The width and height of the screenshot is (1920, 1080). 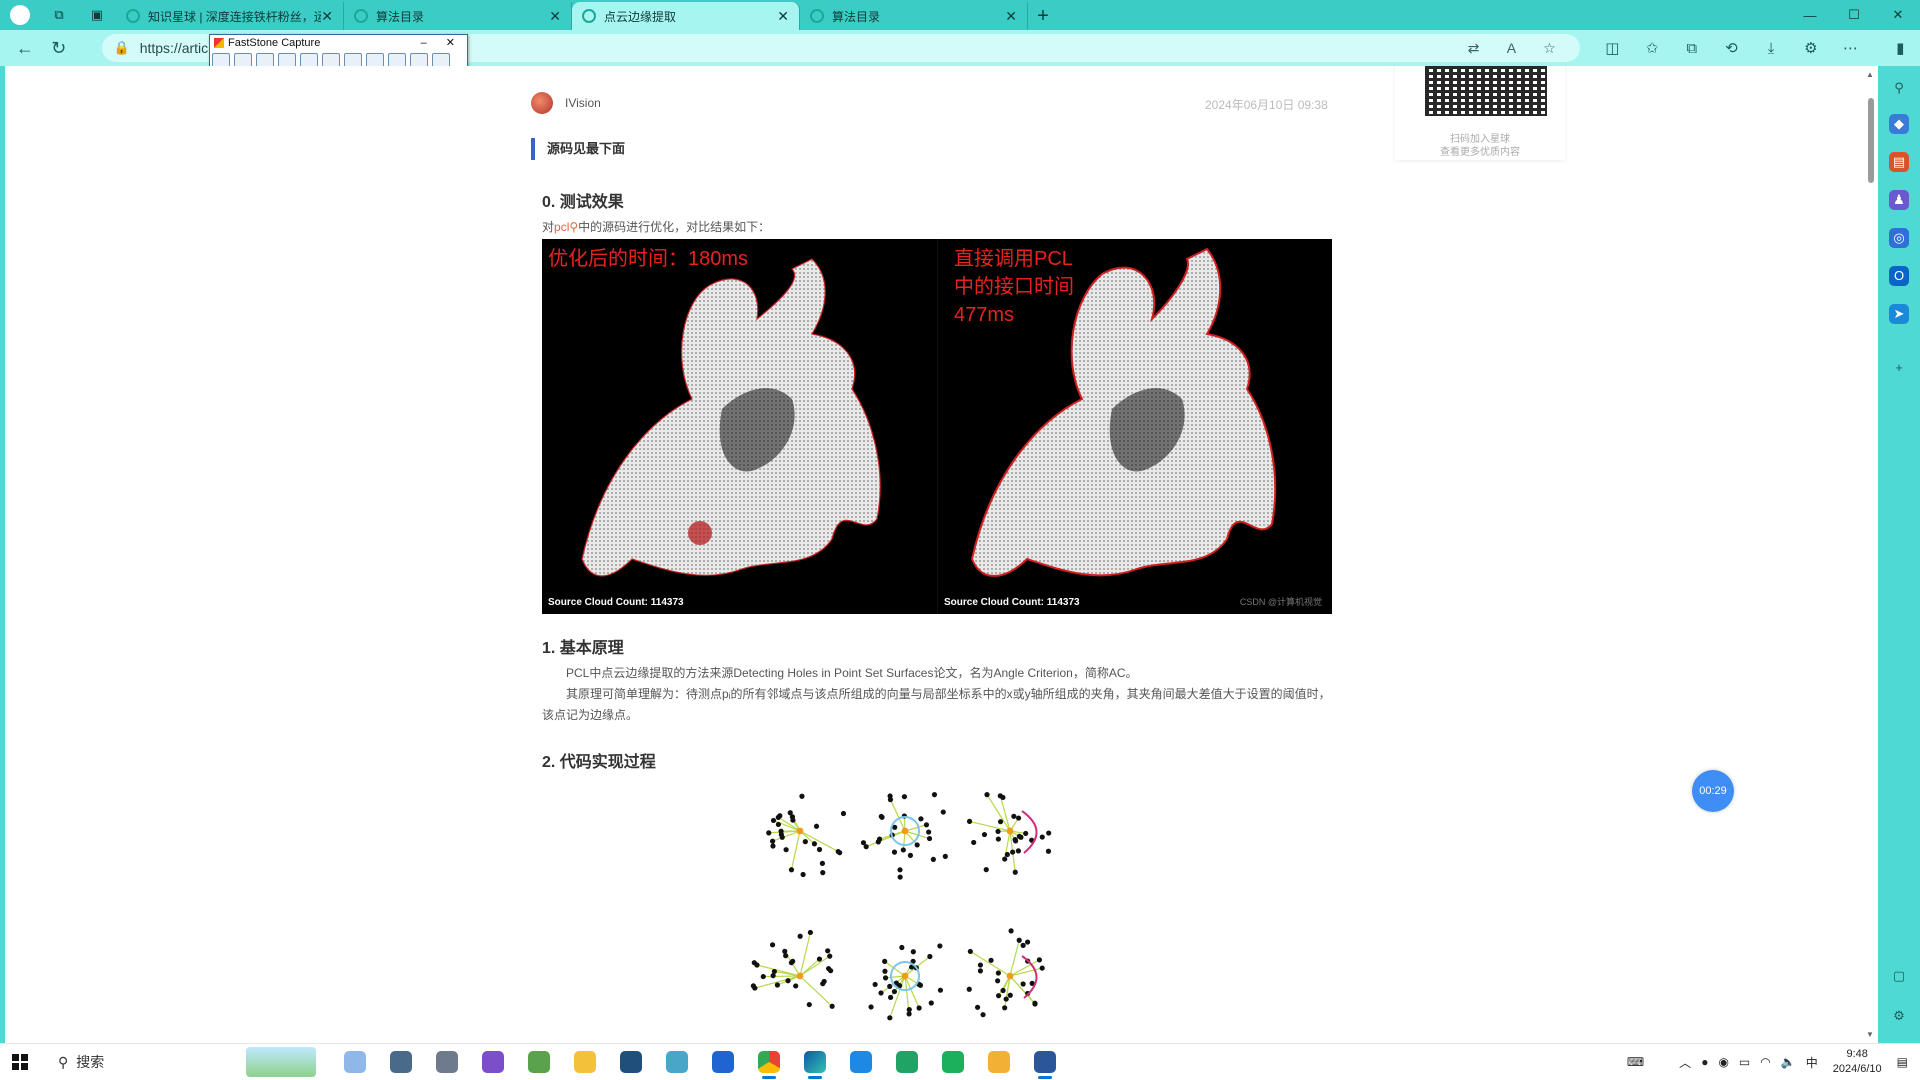 What do you see at coordinates (281, 1062) in the screenshot?
I see `search-highlight-image` at bounding box center [281, 1062].